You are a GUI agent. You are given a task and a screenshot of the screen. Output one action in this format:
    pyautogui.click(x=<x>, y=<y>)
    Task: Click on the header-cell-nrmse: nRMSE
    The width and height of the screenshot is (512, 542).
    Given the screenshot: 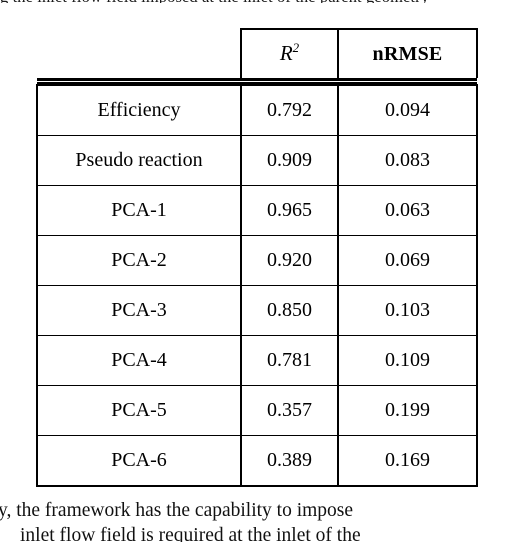 What is the action you would take?
    pyautogui.click(x=407, y=53)
    